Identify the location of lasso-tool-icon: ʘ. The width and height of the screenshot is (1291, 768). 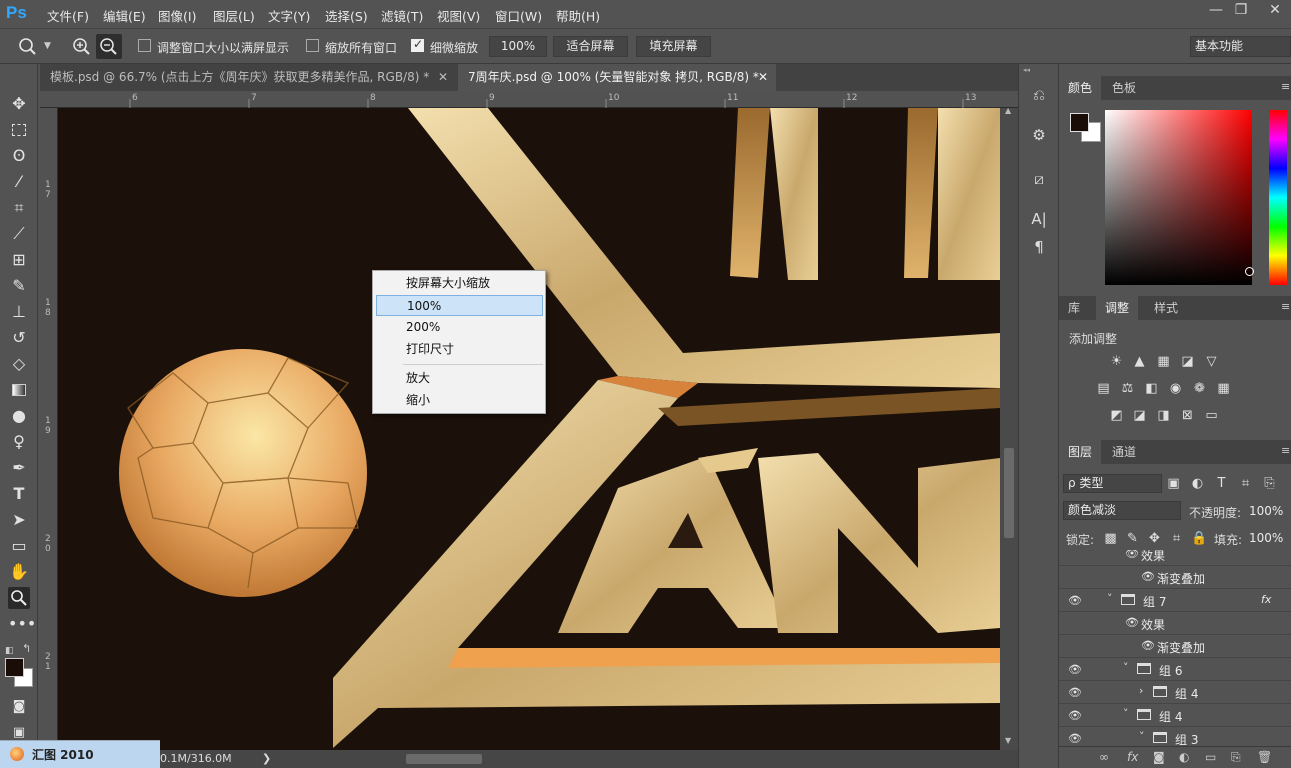
(19, 156).